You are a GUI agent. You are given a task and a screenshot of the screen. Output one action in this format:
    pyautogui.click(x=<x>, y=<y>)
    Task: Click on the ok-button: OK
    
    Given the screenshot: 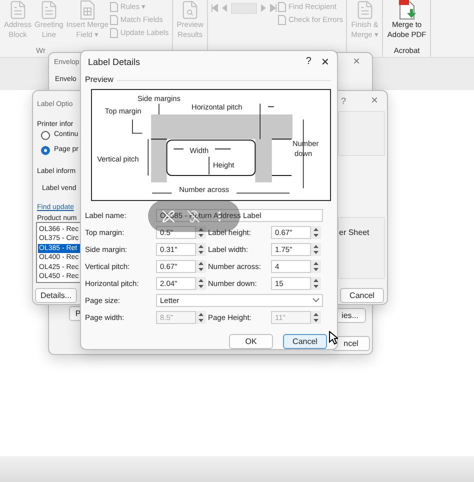 What is the action you would take?
    pyautogui.click(x=251, y=341)
    